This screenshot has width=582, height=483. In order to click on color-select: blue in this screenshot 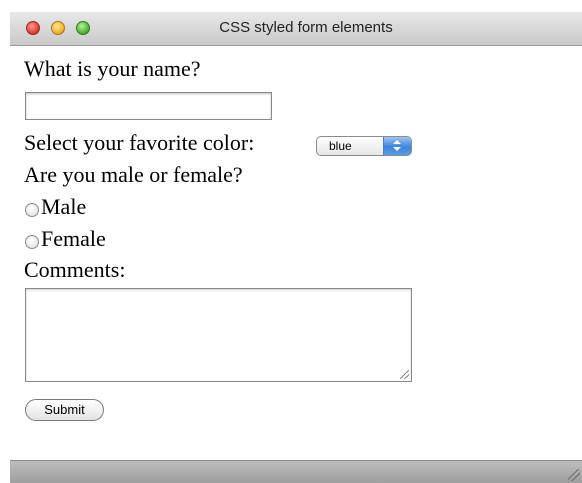, I will do `click(364, 146)`.